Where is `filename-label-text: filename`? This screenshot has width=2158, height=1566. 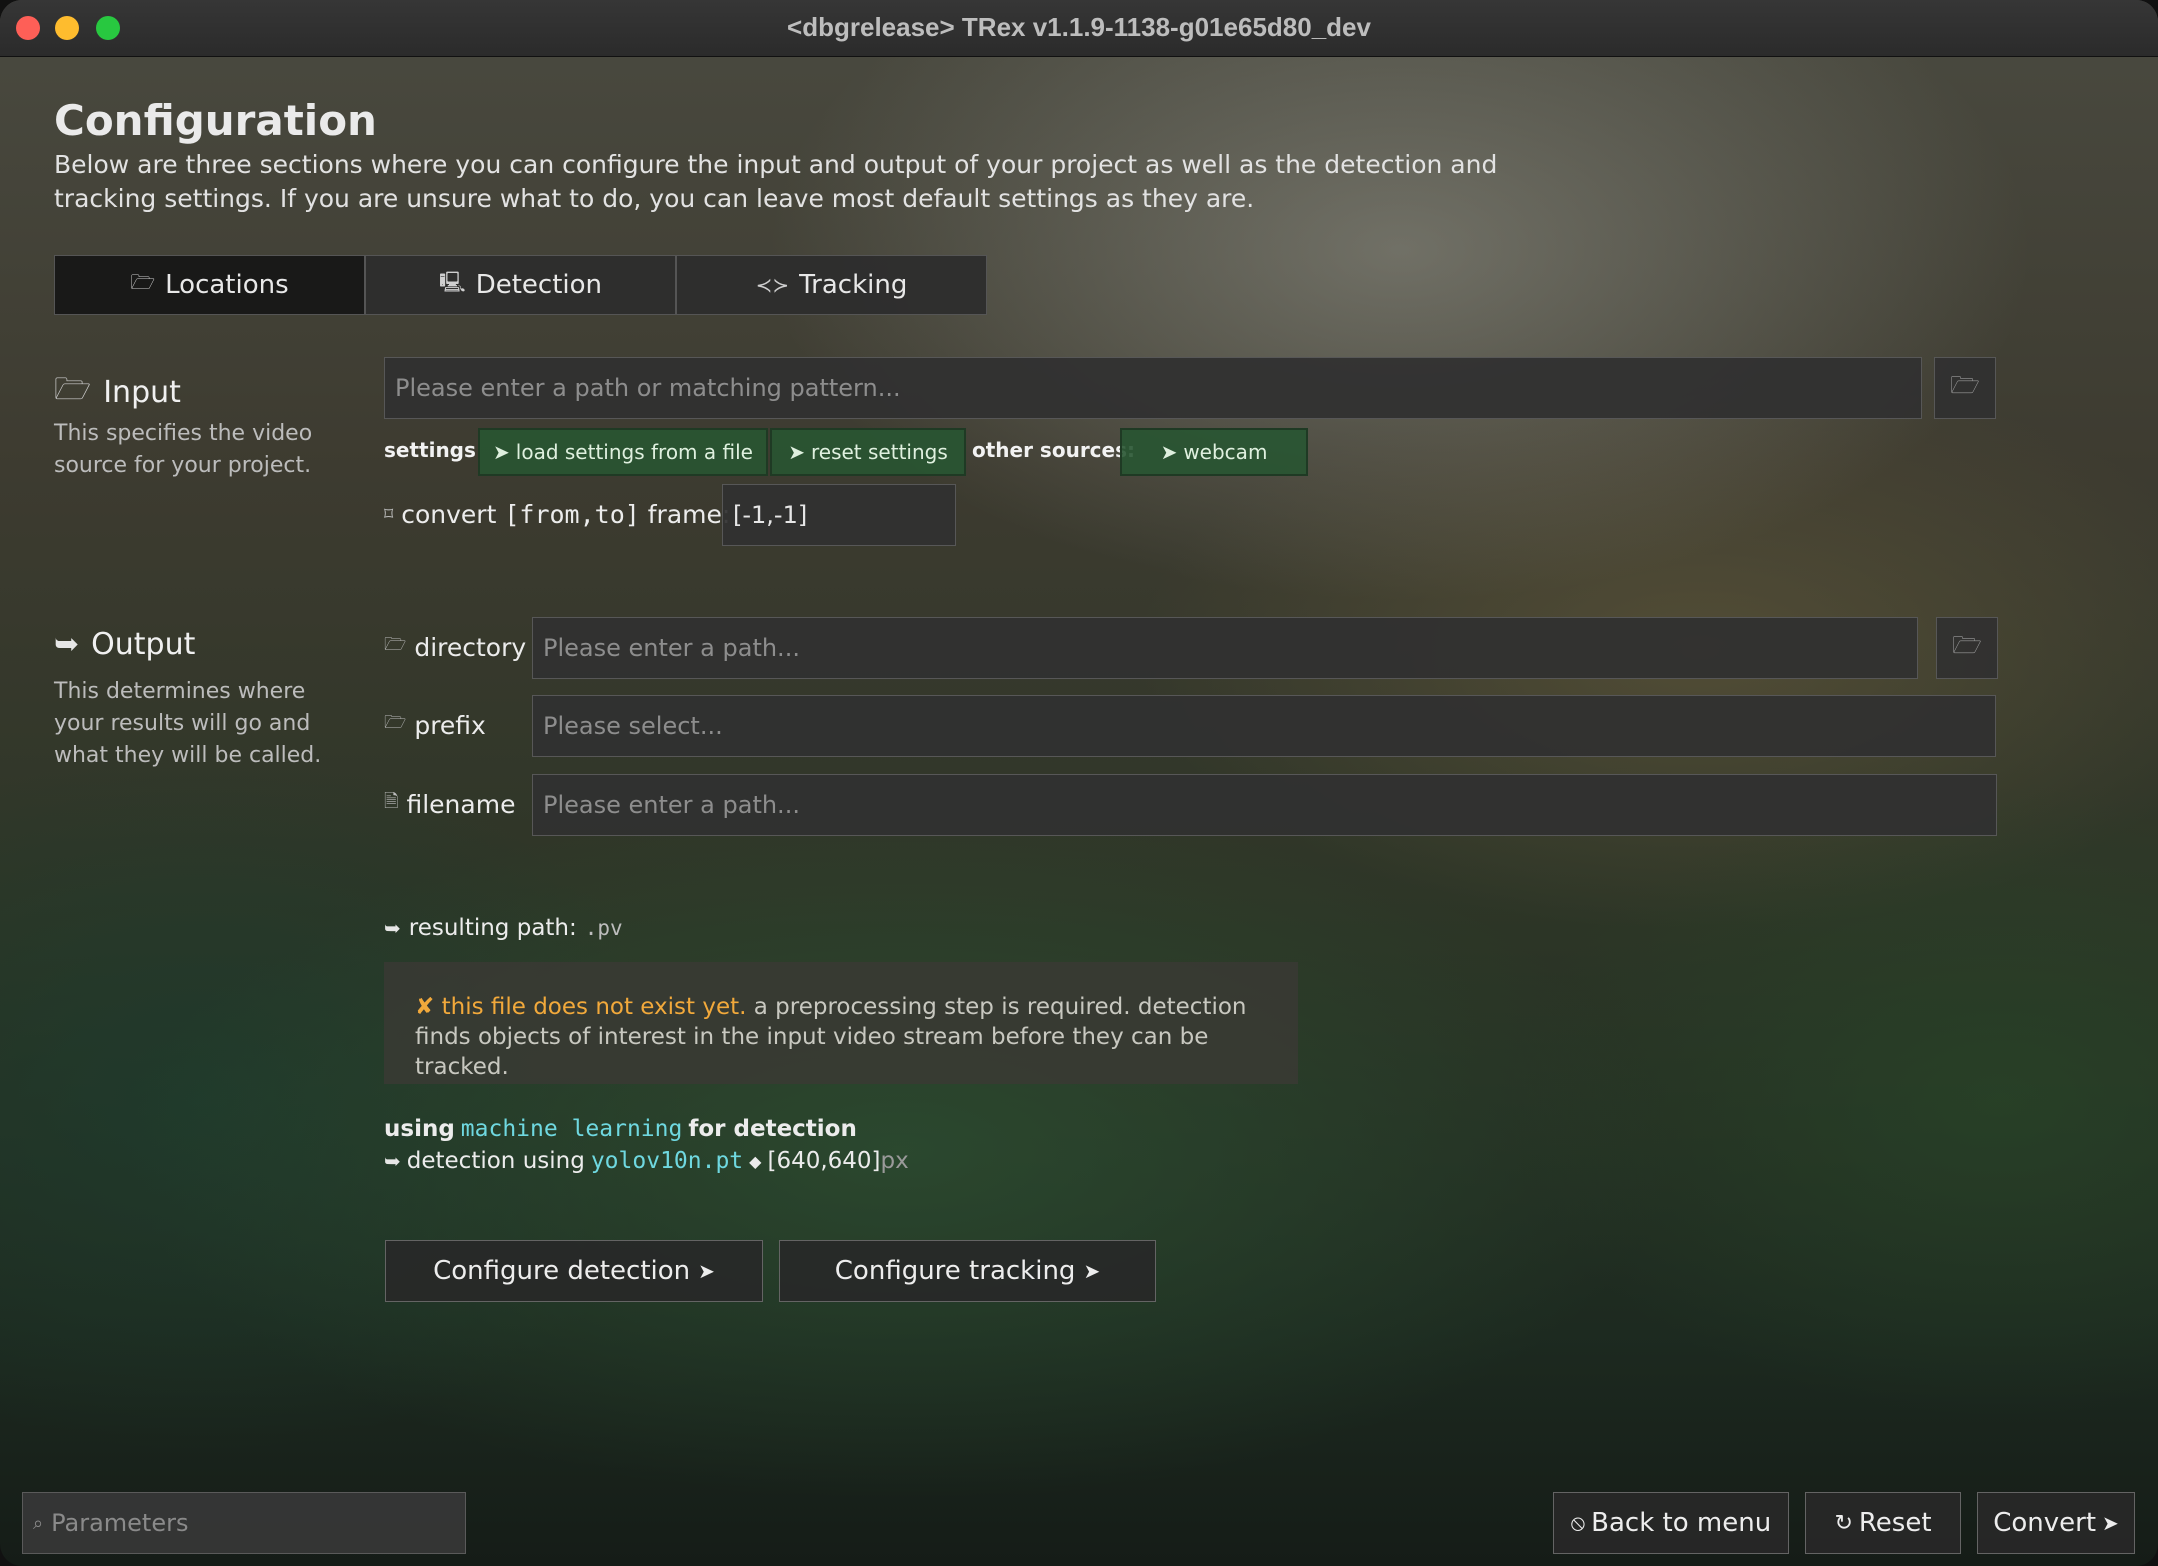
filename-label-text: filename is located at coordinates (461, 804).